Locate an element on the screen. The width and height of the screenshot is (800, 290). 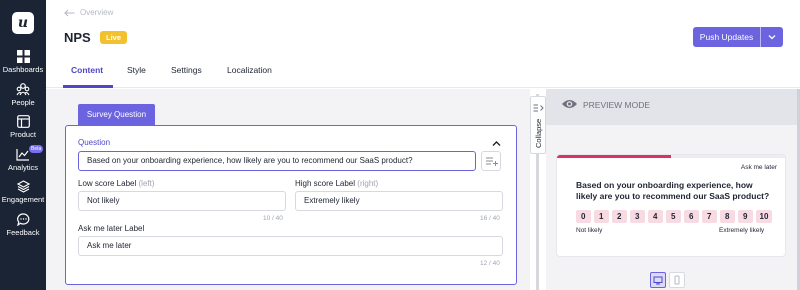
ask-later-input: Ask me later is located at coordinates (290, 246).